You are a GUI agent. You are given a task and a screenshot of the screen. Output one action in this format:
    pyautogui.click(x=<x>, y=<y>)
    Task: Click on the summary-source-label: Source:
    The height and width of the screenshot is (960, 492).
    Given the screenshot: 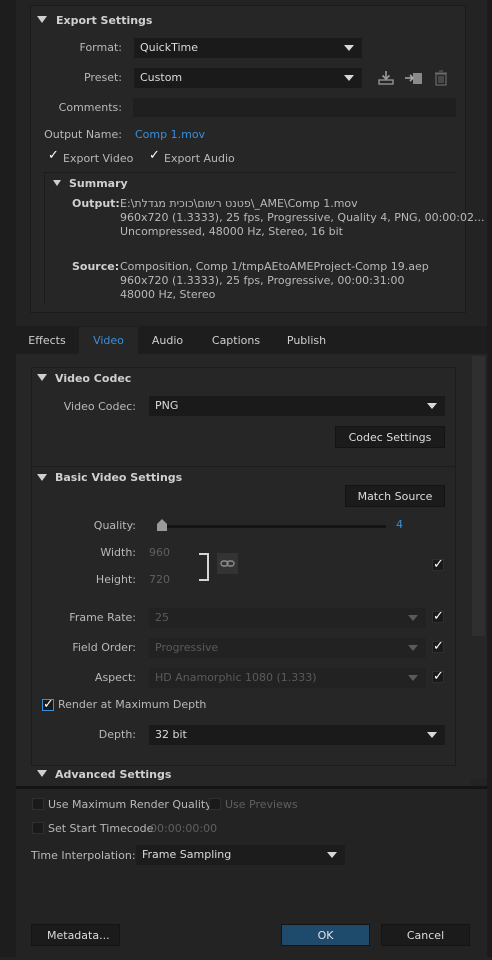 What is the action you would take?
    pyautogui.click(x=96, y=266)
    